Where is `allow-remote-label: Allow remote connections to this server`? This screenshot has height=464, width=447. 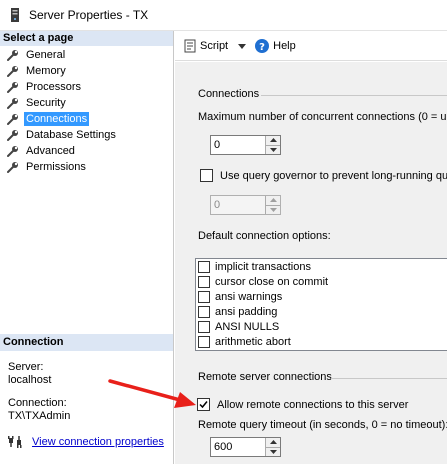
allow-remote-label: Allow remote connections to this server is located at coordinates (313, 404).